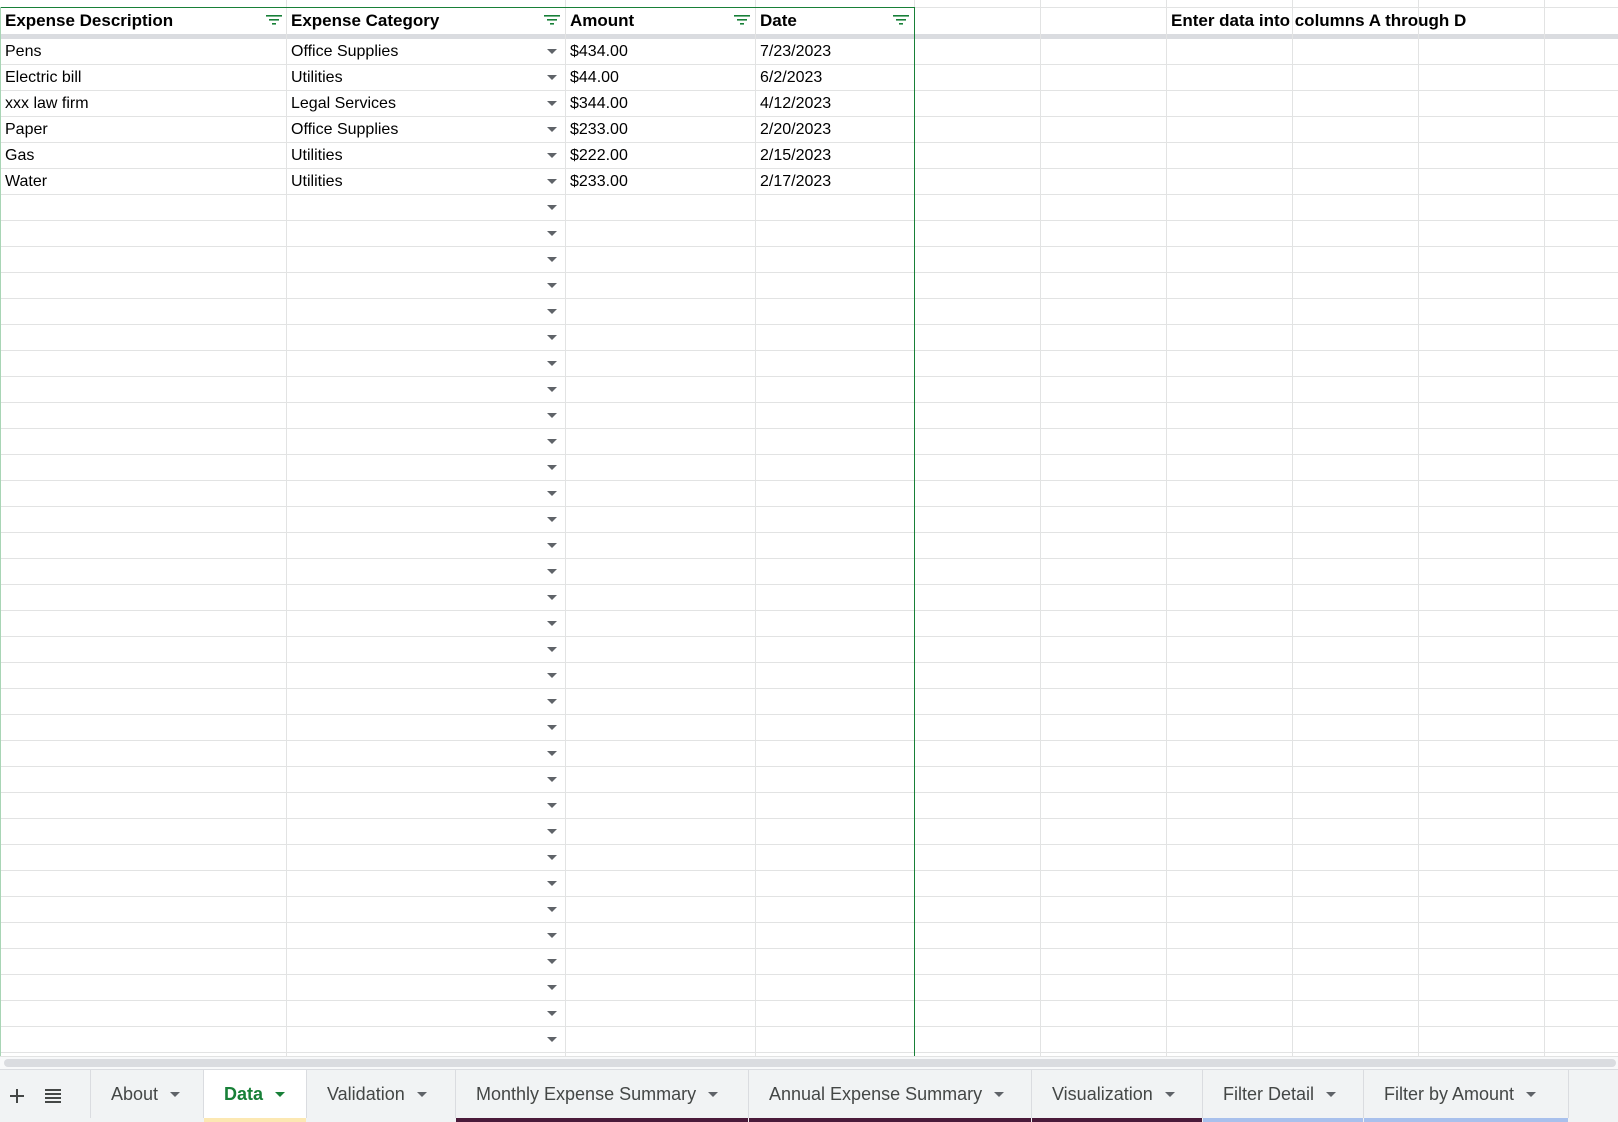  What do you see at coordinates (17, 1096) in the screenshot?
I see `plus-icon` at bounding box center [17, 1096].